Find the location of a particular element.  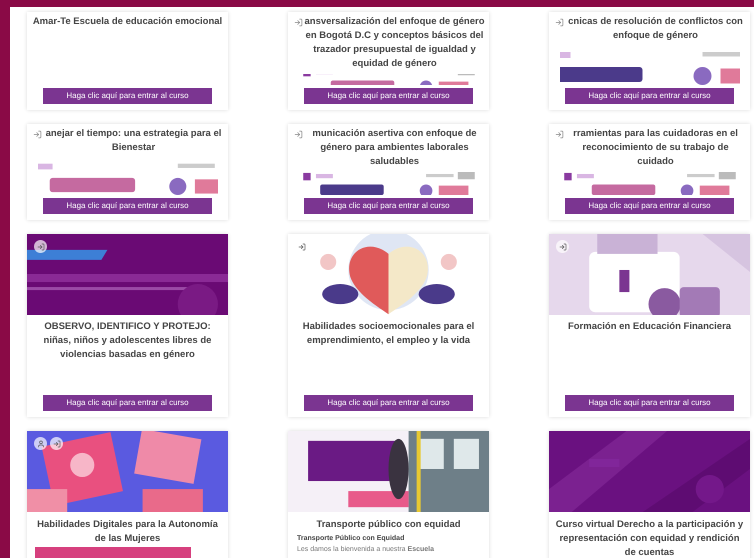

course-title: ansversalización del enfoque de género en Bogotá D.C y conceptos básicos del trazador presupuestal de igualdad y equidad de género is located at coordinates (394, 43).